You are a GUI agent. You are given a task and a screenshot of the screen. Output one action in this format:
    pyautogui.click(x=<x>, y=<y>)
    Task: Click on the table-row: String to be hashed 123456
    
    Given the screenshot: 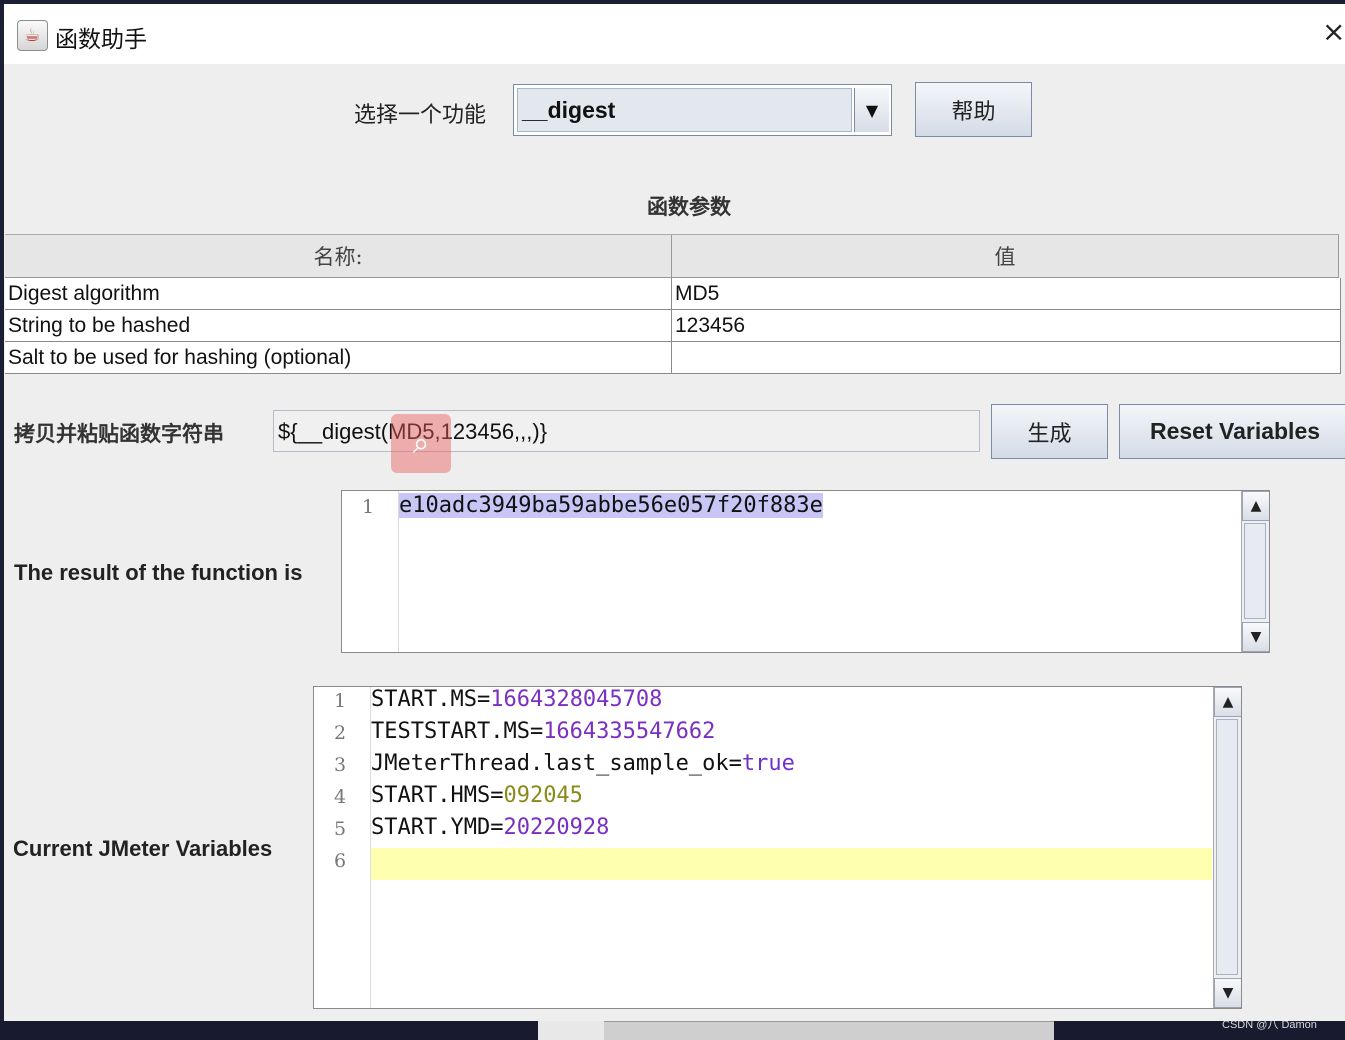 What is the action you would take?
    pyautogui.click(x=673, y=326)
    